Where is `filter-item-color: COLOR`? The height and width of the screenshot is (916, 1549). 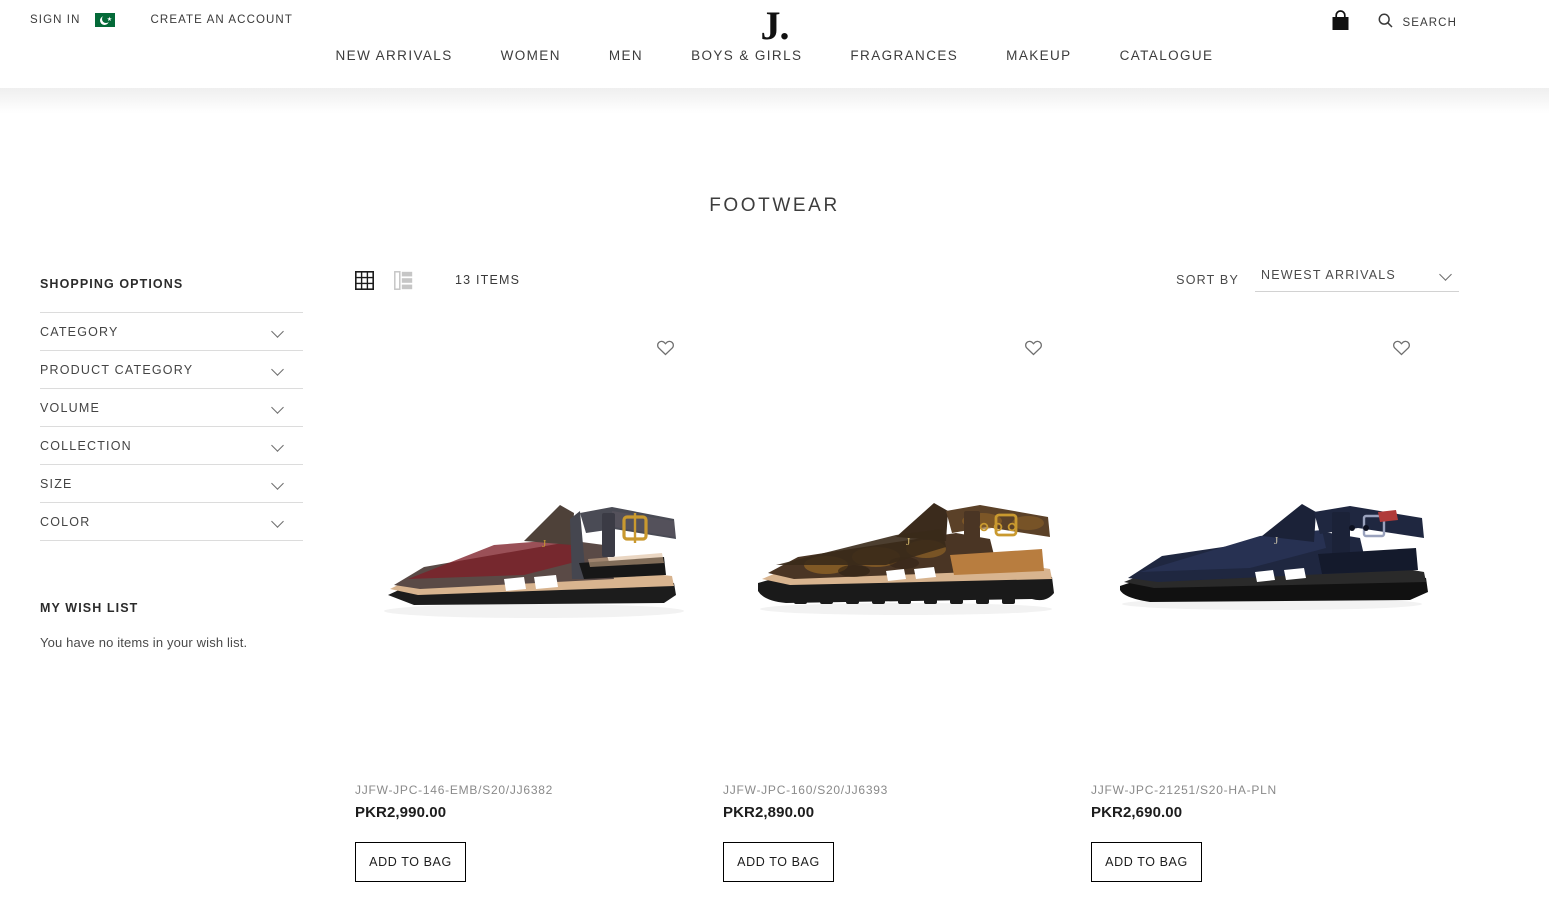 filter-item-color: COLOR is located at coordinates (171, 522).